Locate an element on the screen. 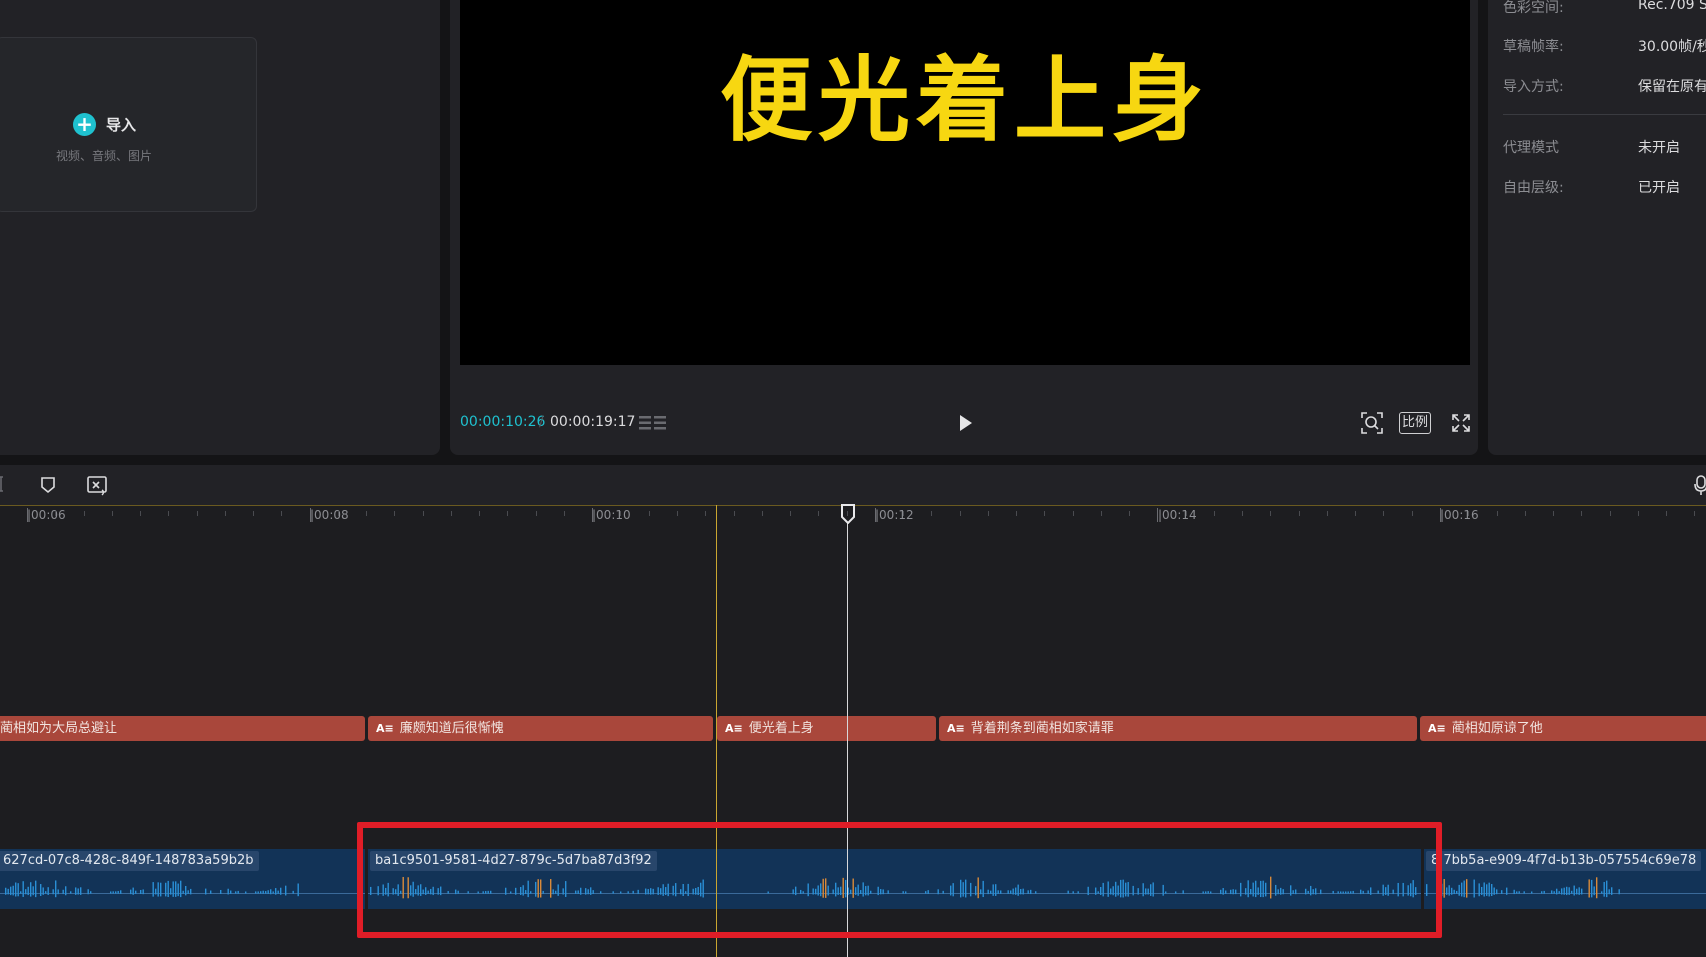 The height and width of the screenshot is (957, 1706). playhead-icon is located at coordinates (848, 514).